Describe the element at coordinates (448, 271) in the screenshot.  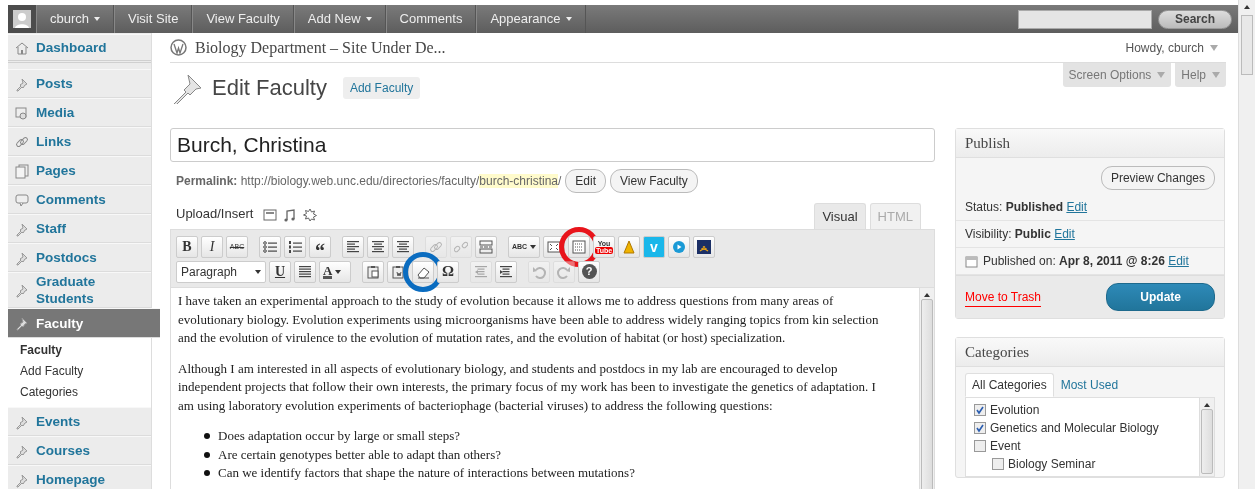
I see `special-character-button: Ω` at that location.